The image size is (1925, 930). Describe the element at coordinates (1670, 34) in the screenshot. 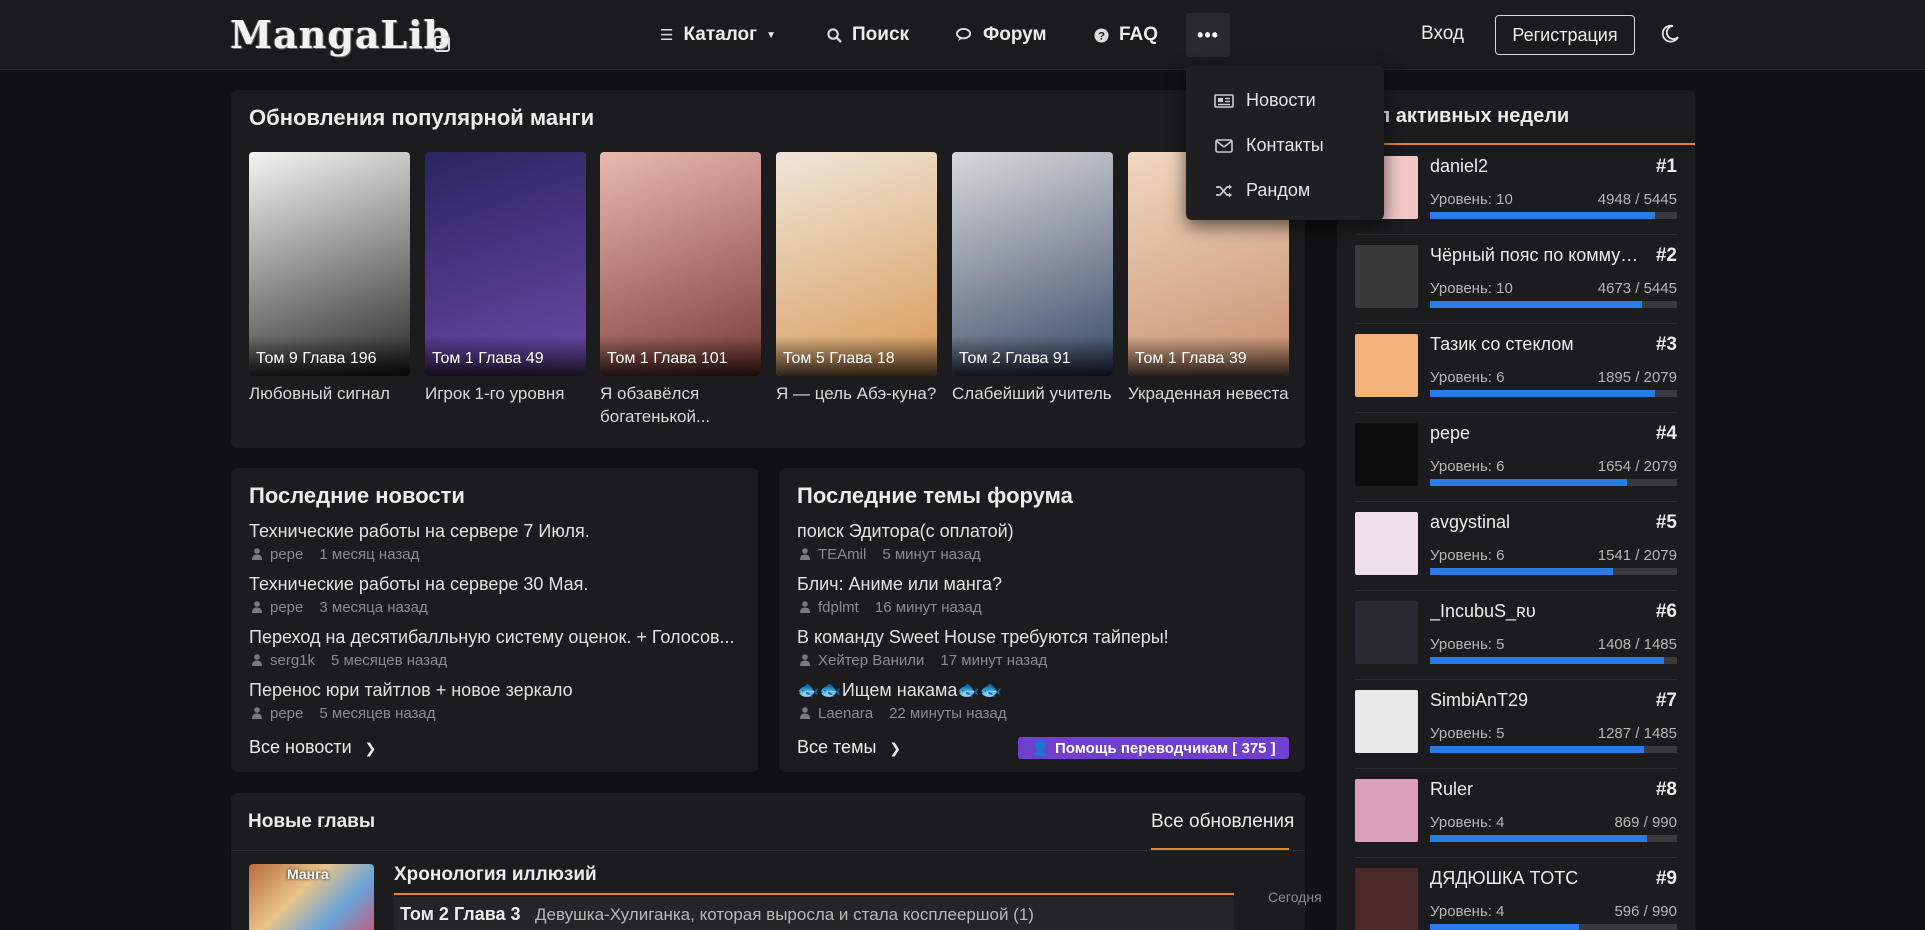

I see `moon-icon` at that location.